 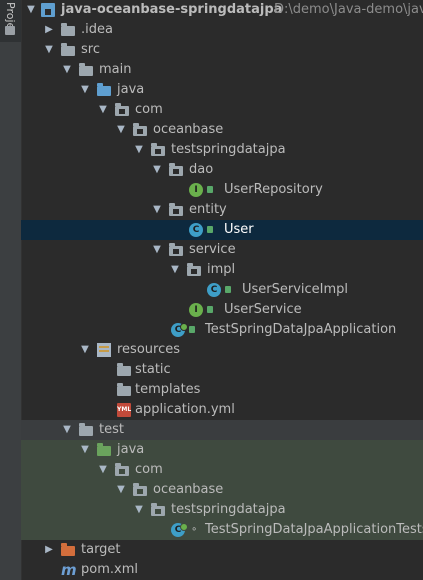 What do you see at coordinates (222, 390) in the screenshot?
I see `tree-row-templates: templates` at bounding box center [222, 390].